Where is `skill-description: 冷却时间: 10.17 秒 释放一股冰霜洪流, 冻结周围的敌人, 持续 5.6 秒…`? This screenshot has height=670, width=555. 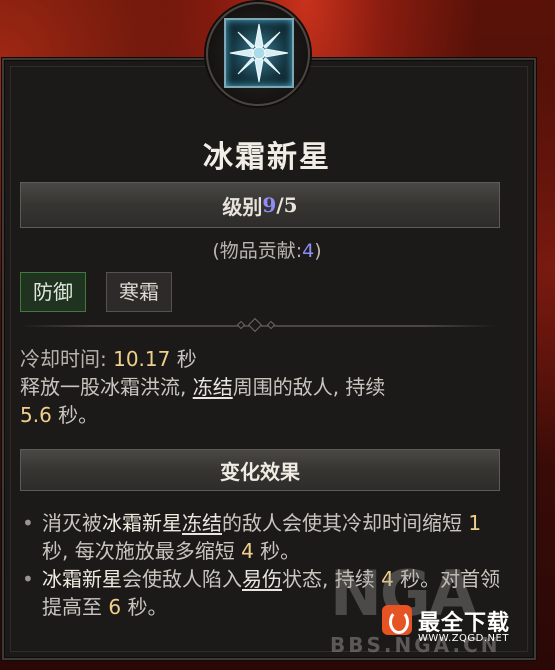 skill-description: 冷却时间: 10.17 秒 释放一股冰霜洪流, 冻结周围的敌人, 持续 5.6 秒… is located at coordinates (265, 387).